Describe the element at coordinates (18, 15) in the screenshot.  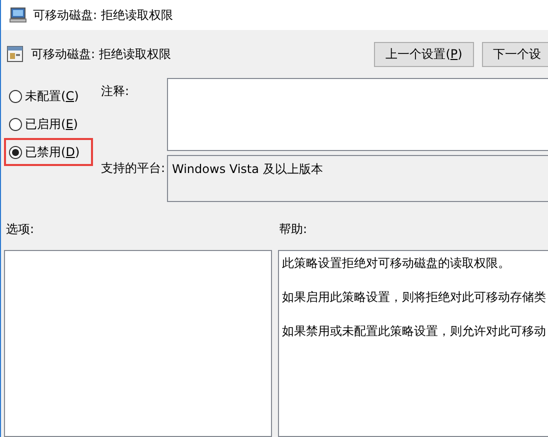
I see `computer-icon` at that location.